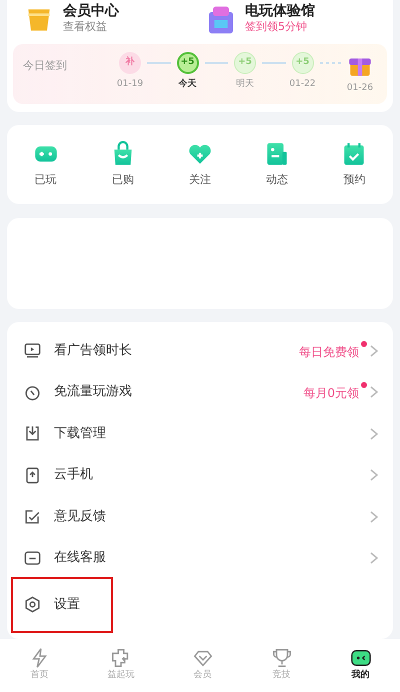 The image size is (400, 692). What do you see at coordinates (85, 27) in the screenshot?
I see `promo-subtitle: 查看权益` at bounding box center [85, 27].